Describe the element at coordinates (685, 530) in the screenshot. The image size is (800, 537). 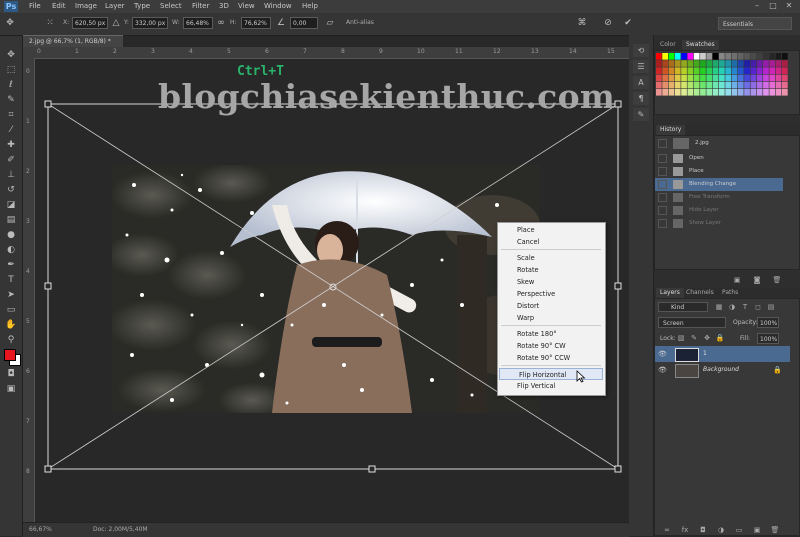
I see `layer-style-icon: fx` at that location.